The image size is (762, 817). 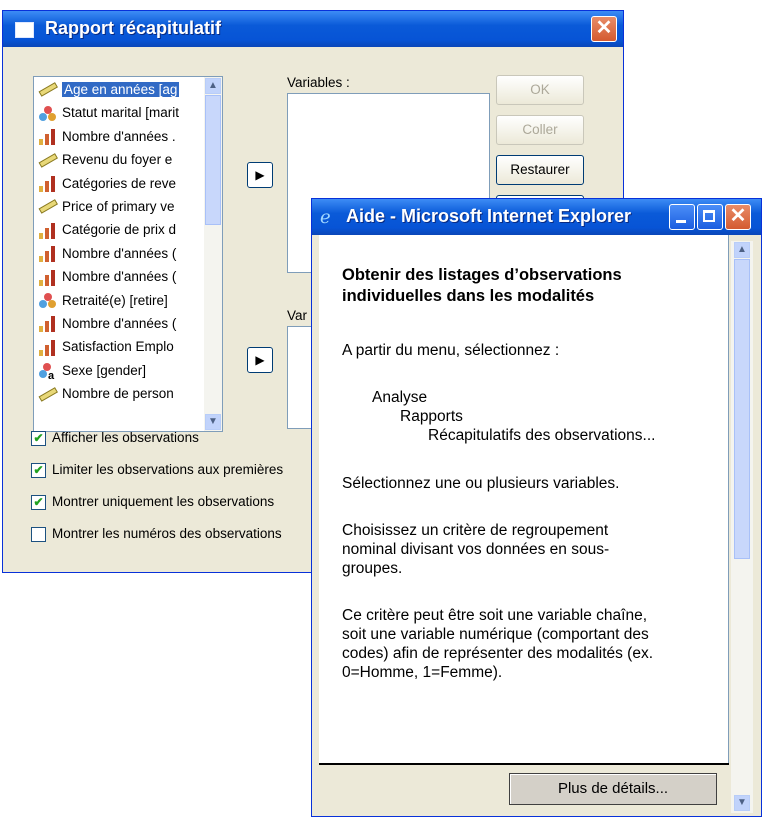 I want to click on help-paragraph-criteria-4: 0=Homme, 1=Femme)., so click(x=422, y=672).